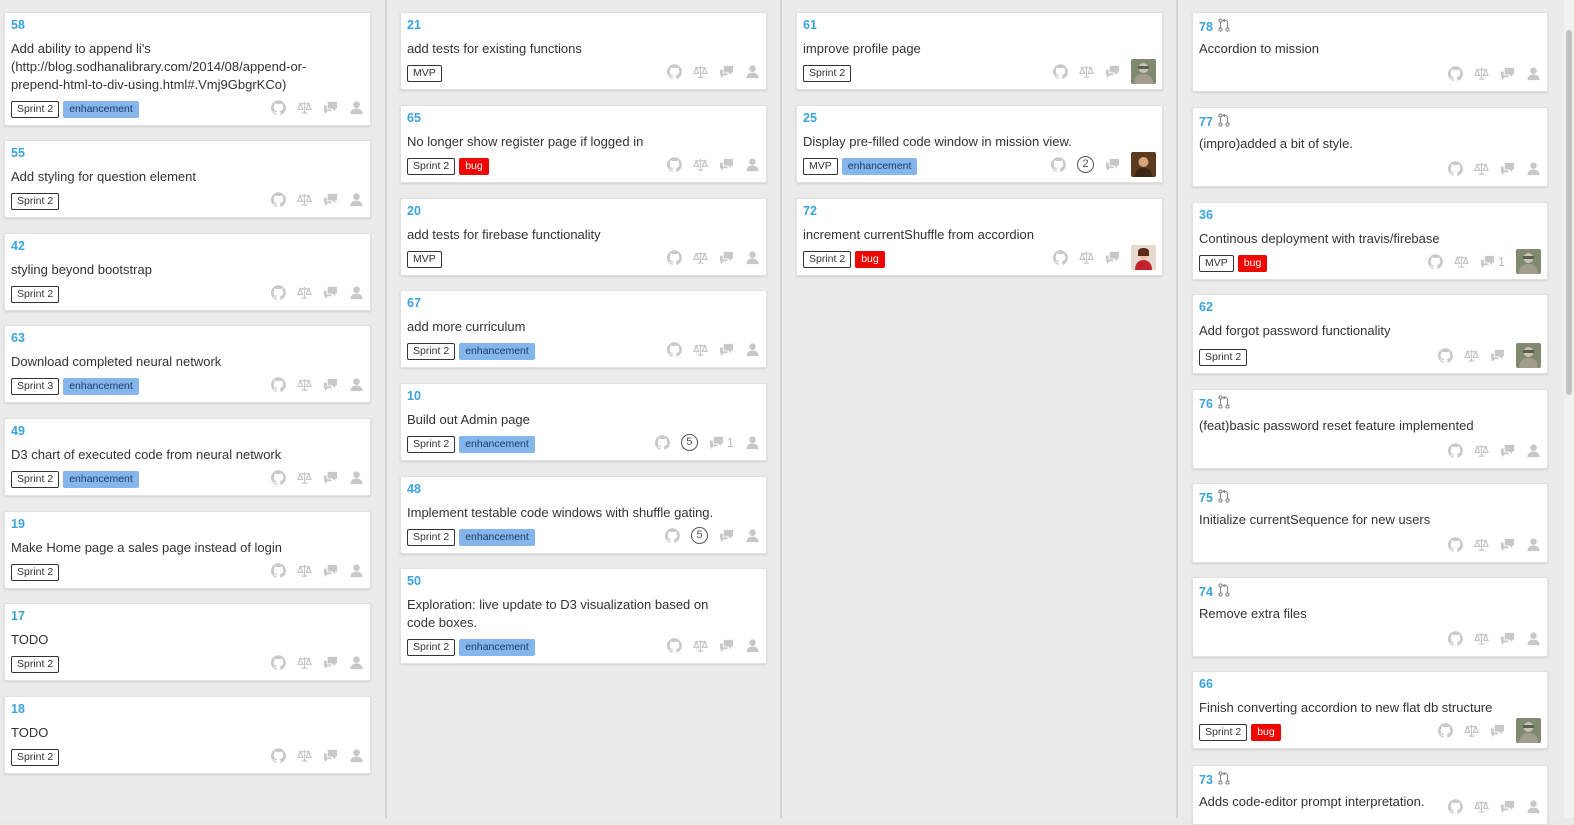  I want to click on comments-indicator: 1, so click(721, 442).